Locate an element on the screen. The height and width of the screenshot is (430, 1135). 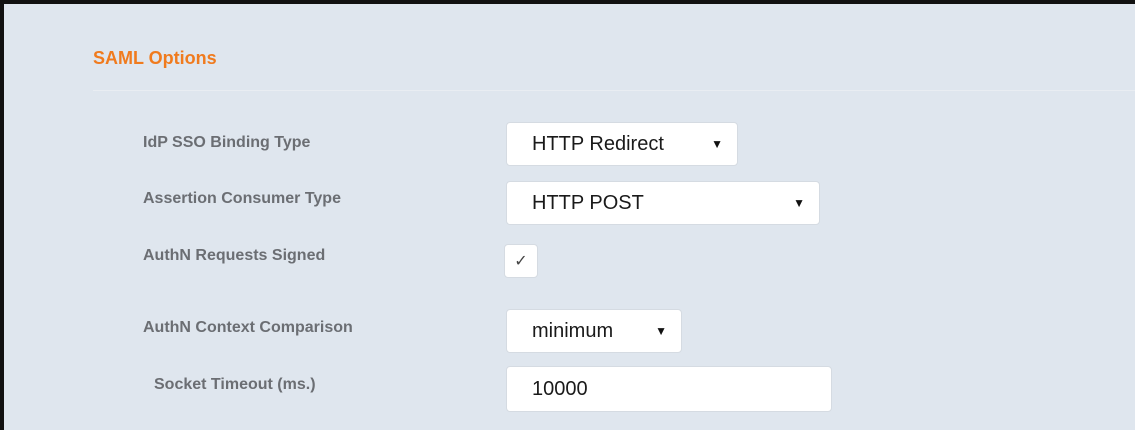
authn-context-comparison-label: AuthN Context Comparison is located at coordinates (248, 327).